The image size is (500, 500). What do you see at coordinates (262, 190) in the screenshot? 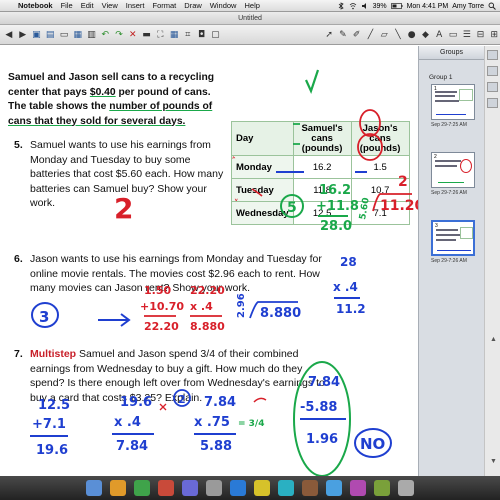
I see `table-cell-day: Tuesday` at bounding box center [262, 190].